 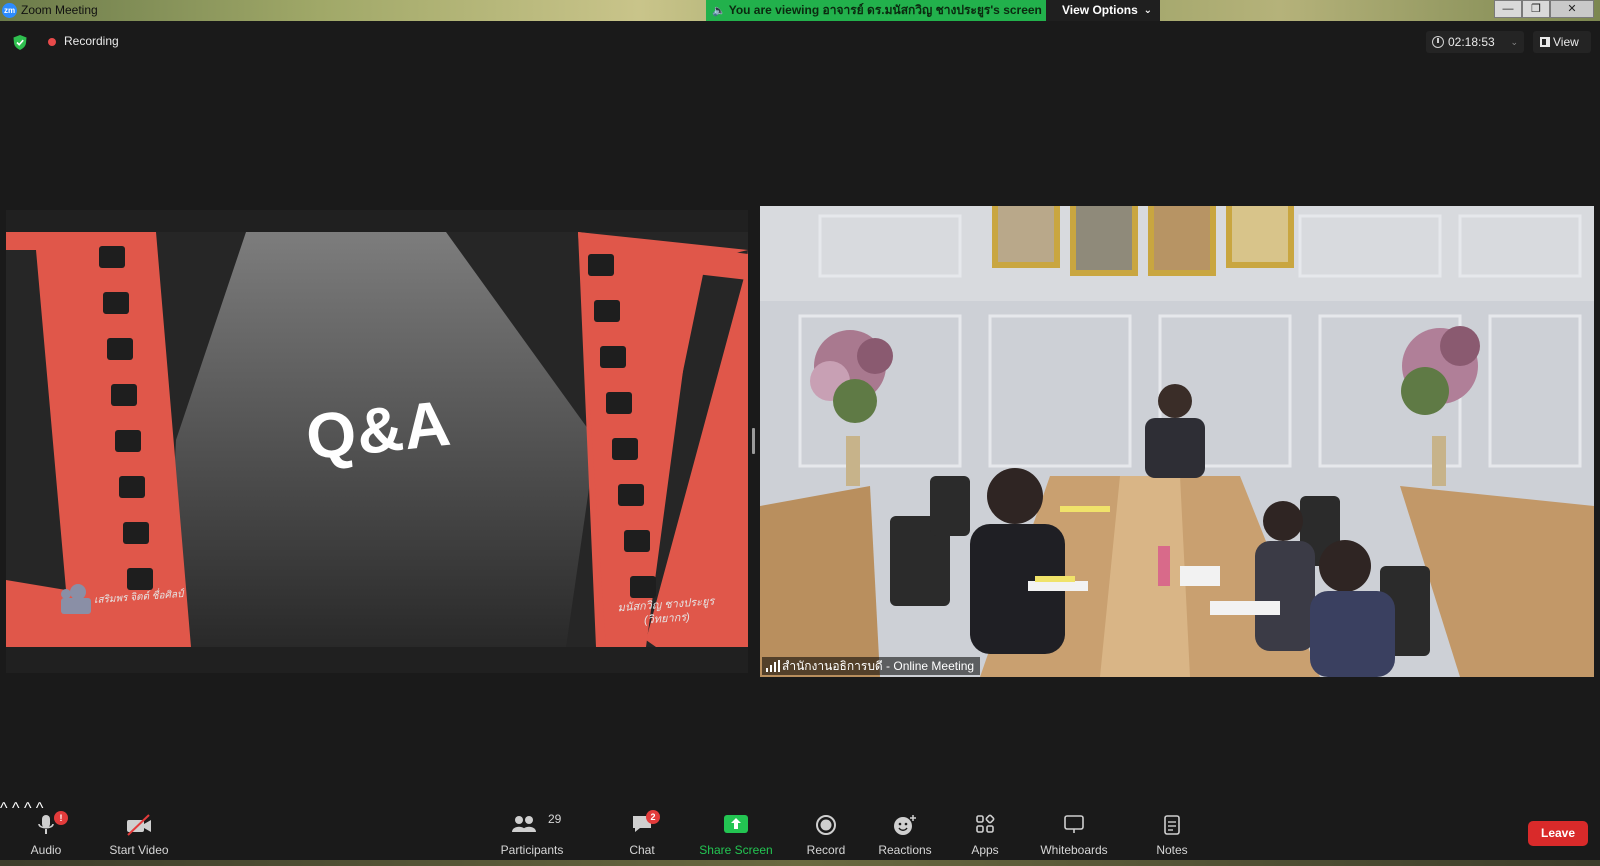 I want to click on window-title: Zoom Meeting, so click(x=59, y=10).